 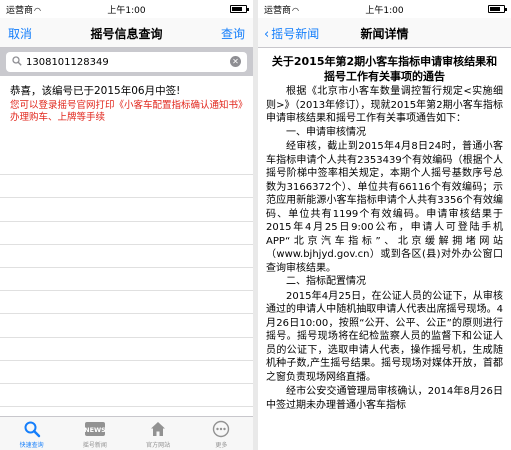 What do you see at coordinates (95, 91) in the screenshot?
I see `result-message: 恭喜，该编号已于2015年06月中签!` at bounding box center [95, 91].